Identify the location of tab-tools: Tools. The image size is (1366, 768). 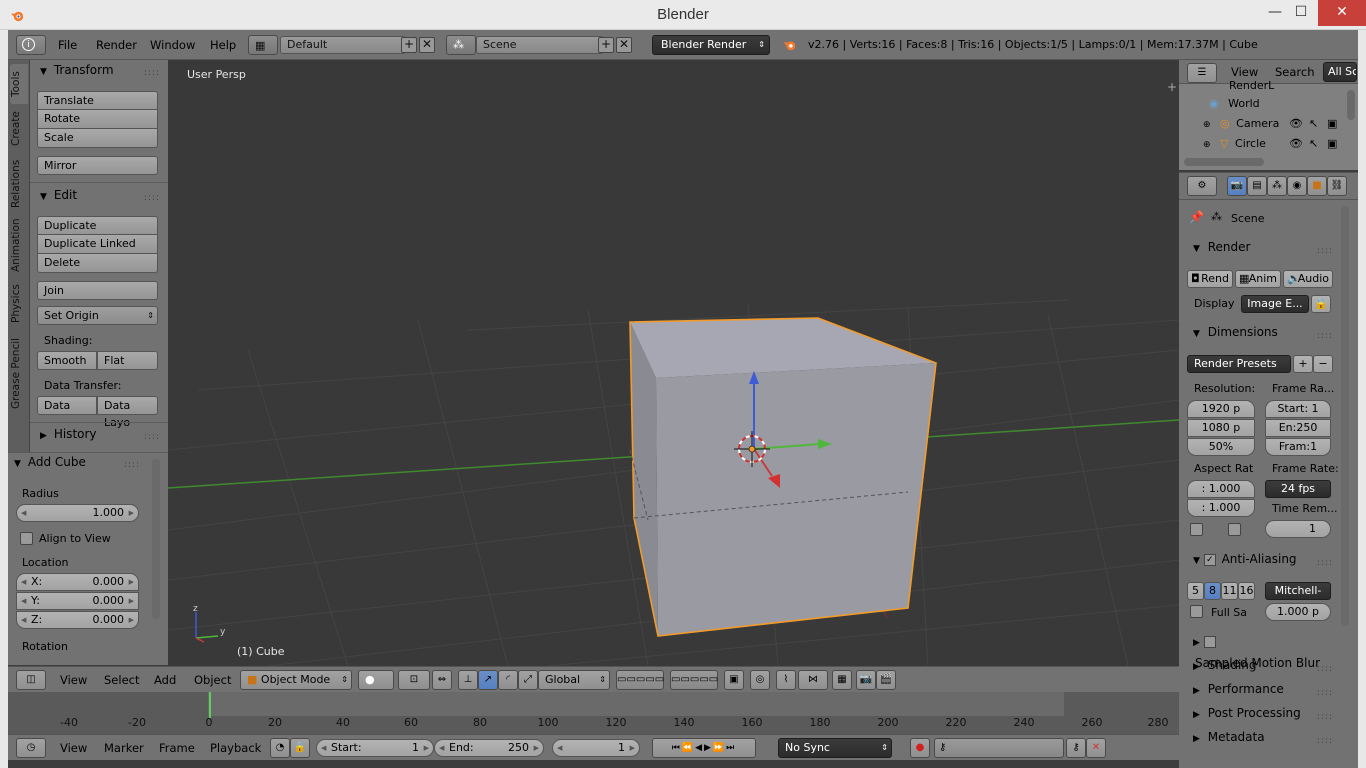
(19, 84).